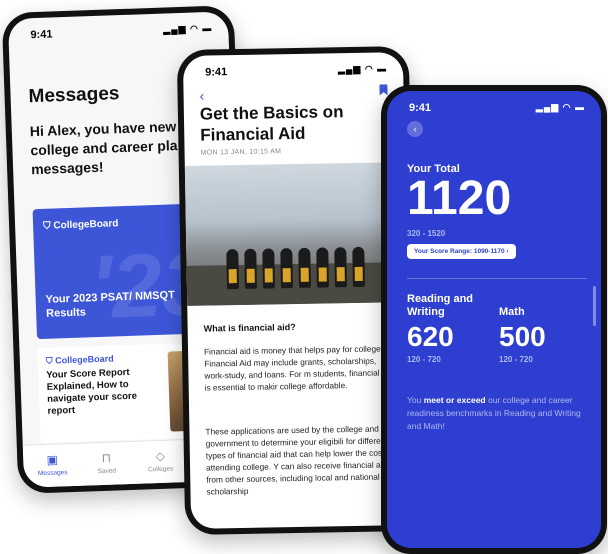 The width and height of the screenshot is (608, 554). I want to click on tab-messages: ▣ Messages, so click(52, 465).